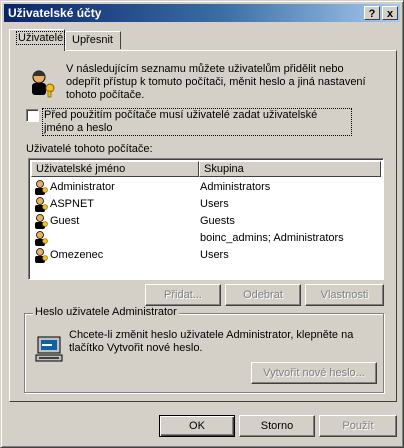  I want to click on user-name: Omezenec, so click(77, 255).